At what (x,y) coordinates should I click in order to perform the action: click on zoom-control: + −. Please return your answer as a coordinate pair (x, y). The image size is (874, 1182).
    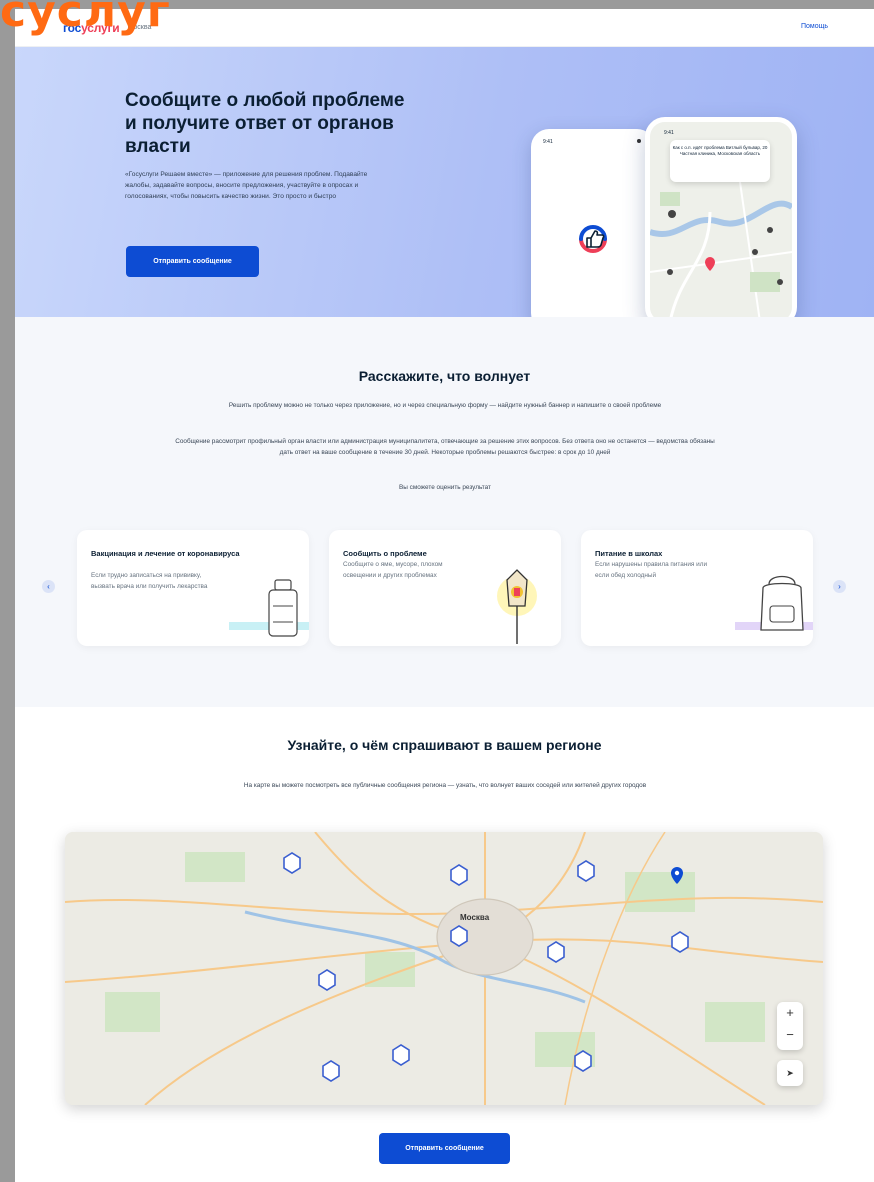
    Looking at the image, I should click on (790, 1026).